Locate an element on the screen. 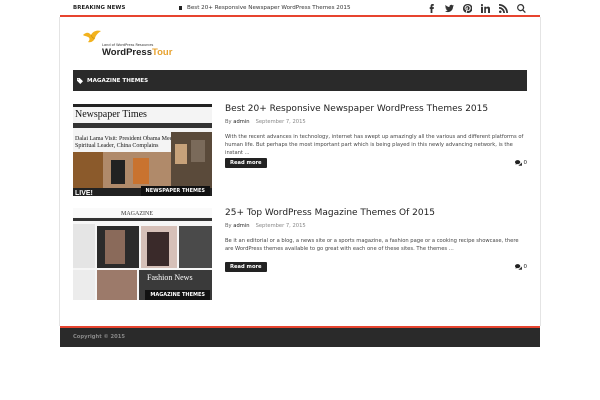 Image resolution: width=600 pixels, height=400 pixels. category-label: MAGAZINE THEMES is located at coordinates (177, 295).